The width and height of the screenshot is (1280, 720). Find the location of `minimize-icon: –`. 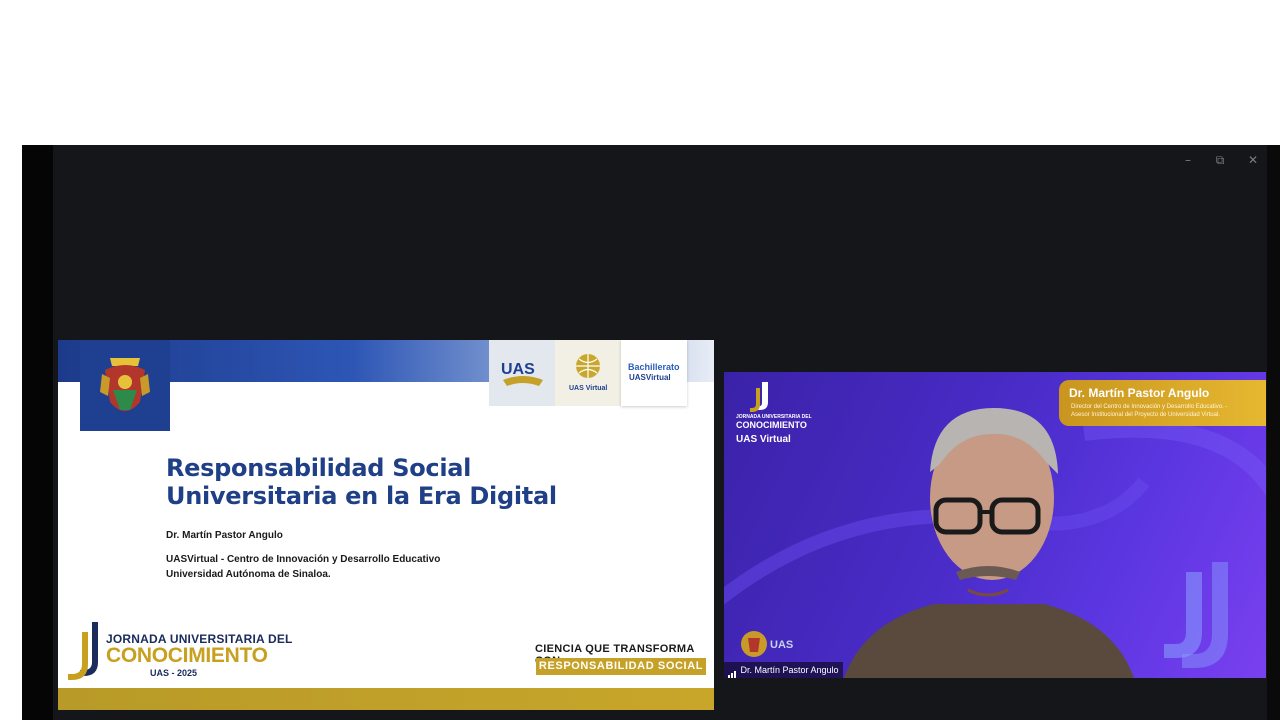

minimize-icon: – is located at coordinates (1188, 160).